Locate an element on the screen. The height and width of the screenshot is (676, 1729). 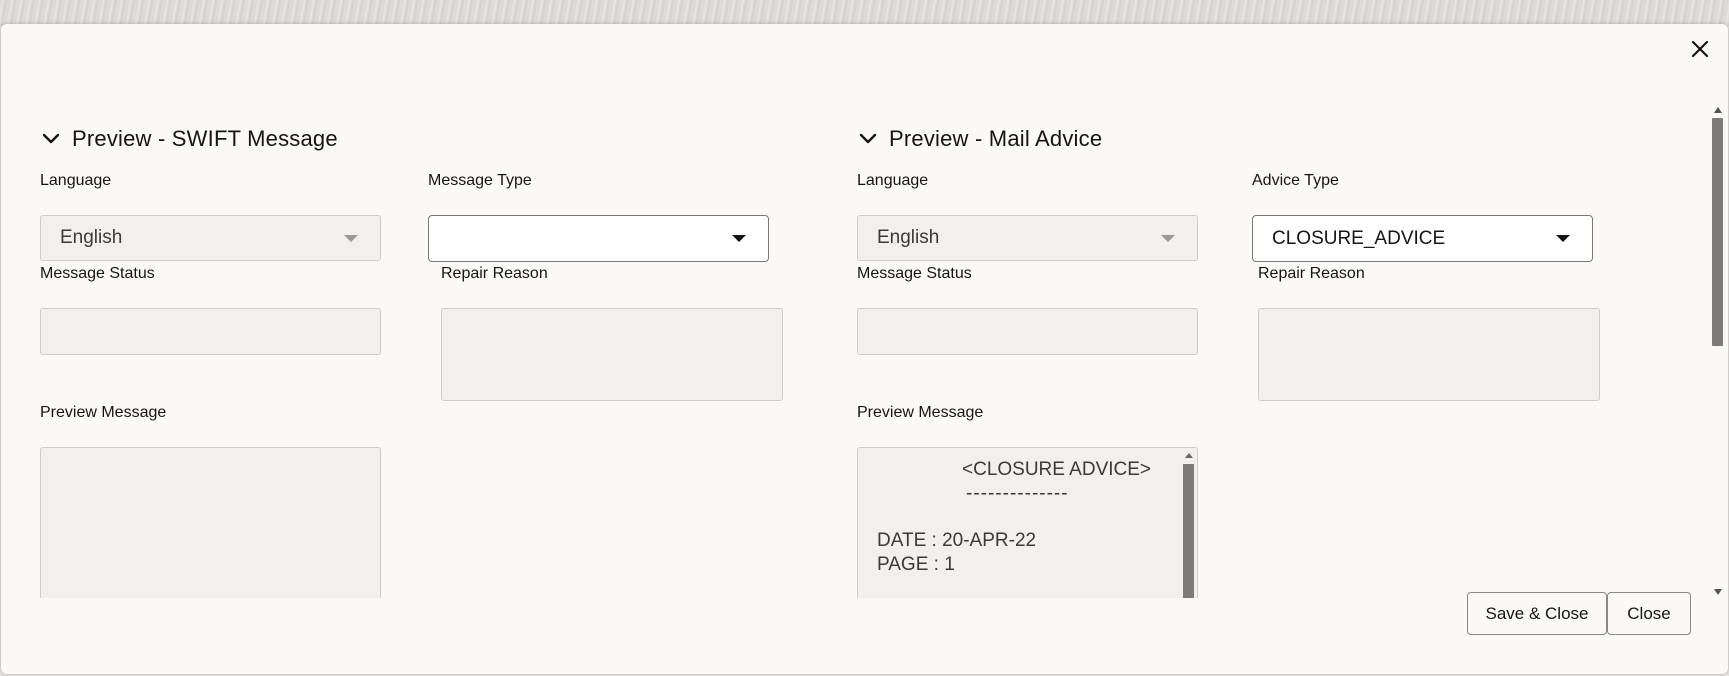
mail-section-header: Preview - Mail Advice is located at coordinates (979, 139).